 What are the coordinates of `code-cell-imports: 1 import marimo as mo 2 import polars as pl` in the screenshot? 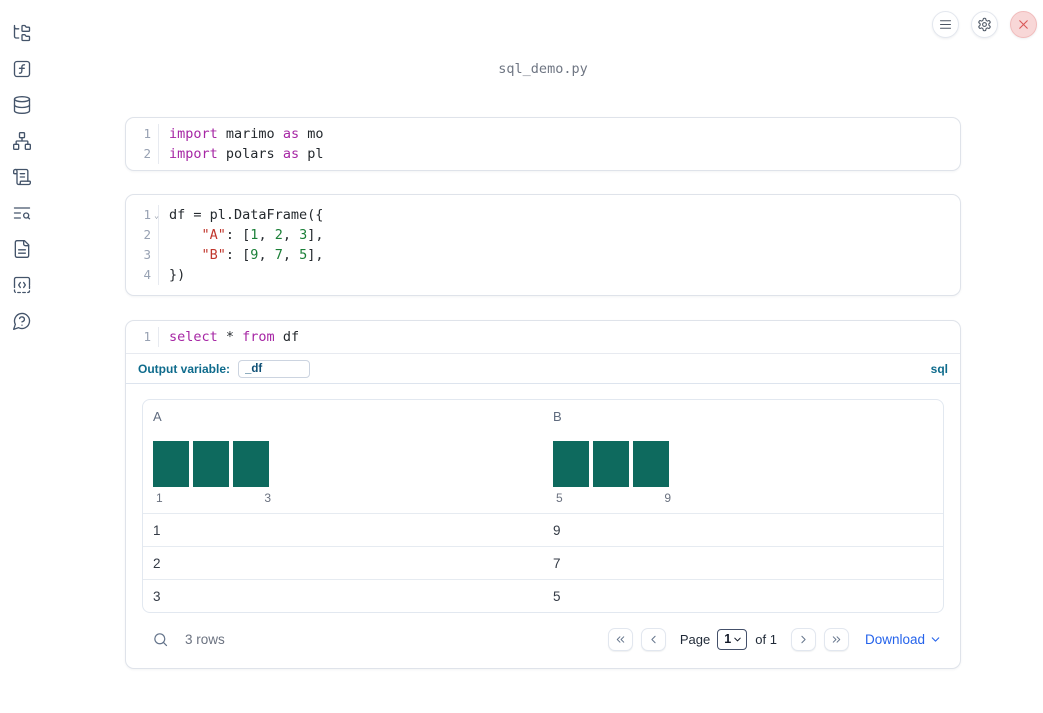 It's located at (543, 144).